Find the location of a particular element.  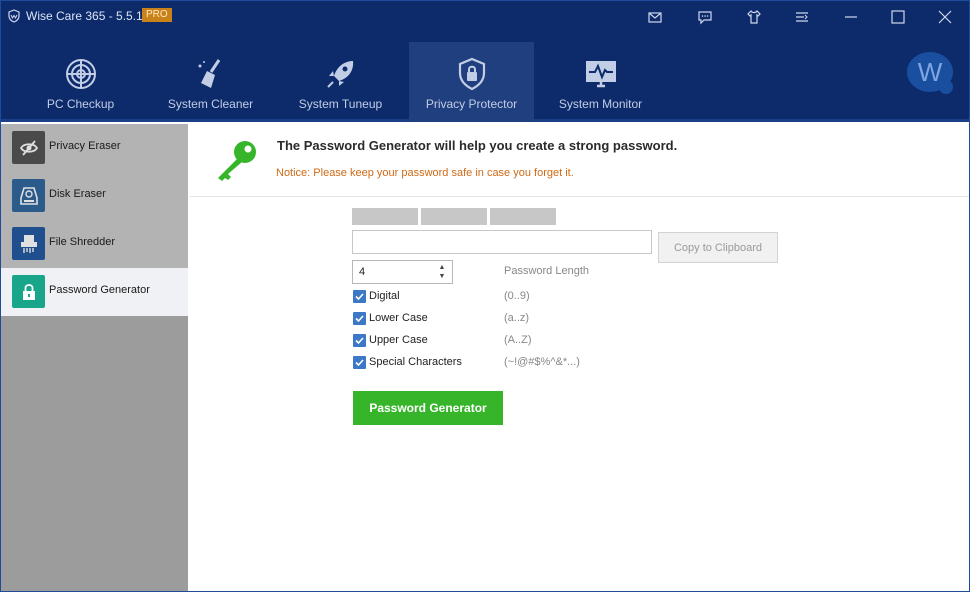

key-icon is located at coordinates (237, 161).